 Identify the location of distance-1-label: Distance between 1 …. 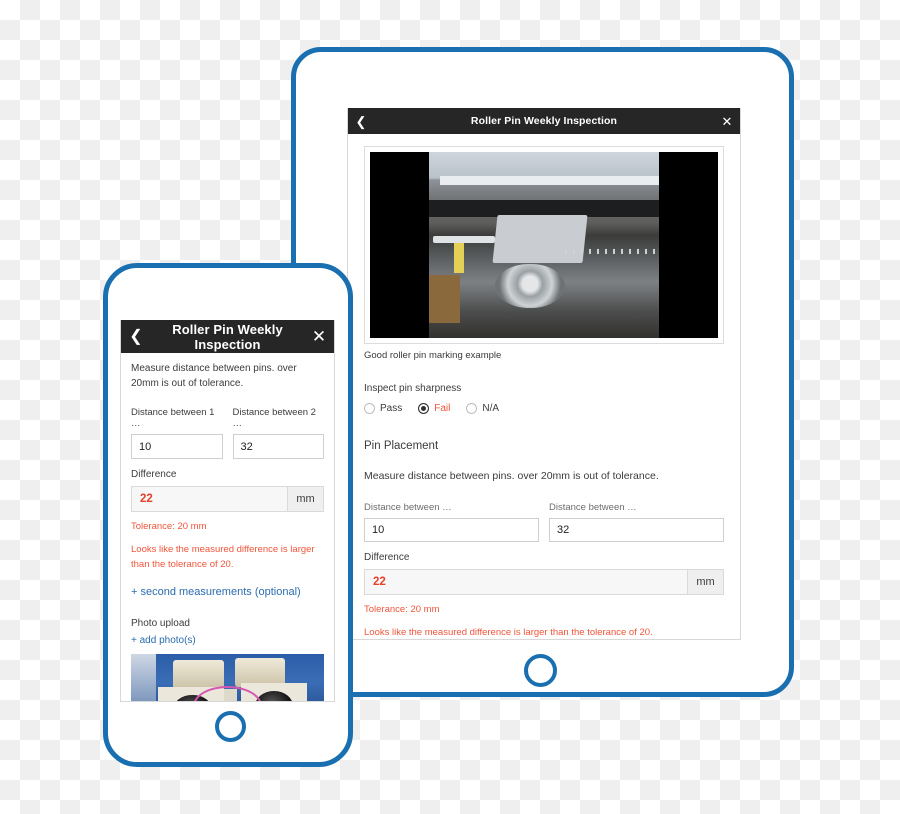
(173, 418).